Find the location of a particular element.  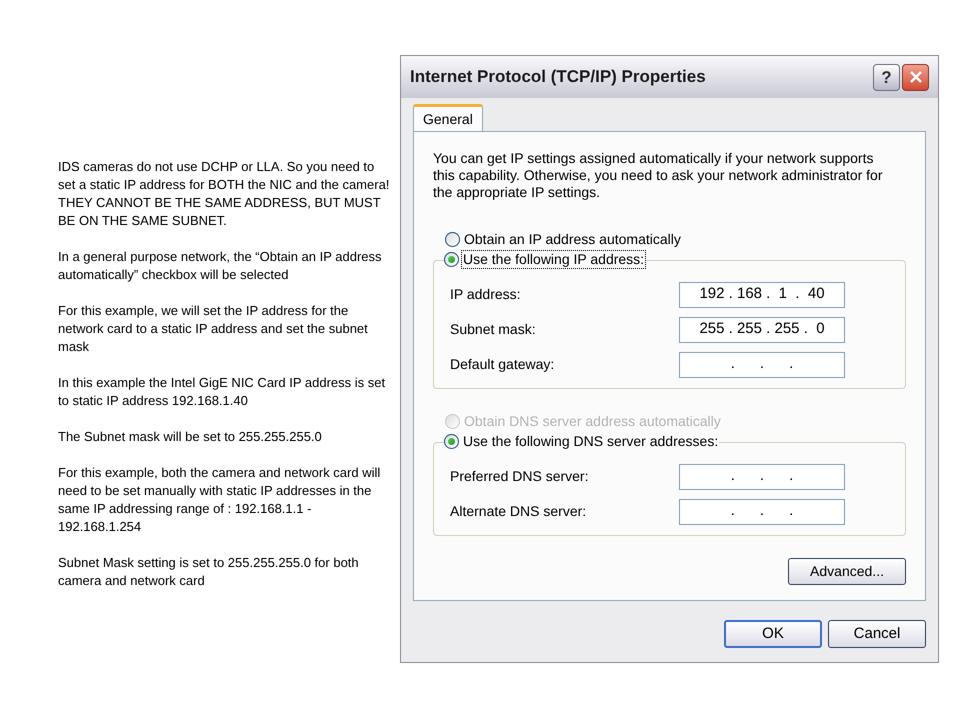

close-icon is located at coordinates (916, 77).